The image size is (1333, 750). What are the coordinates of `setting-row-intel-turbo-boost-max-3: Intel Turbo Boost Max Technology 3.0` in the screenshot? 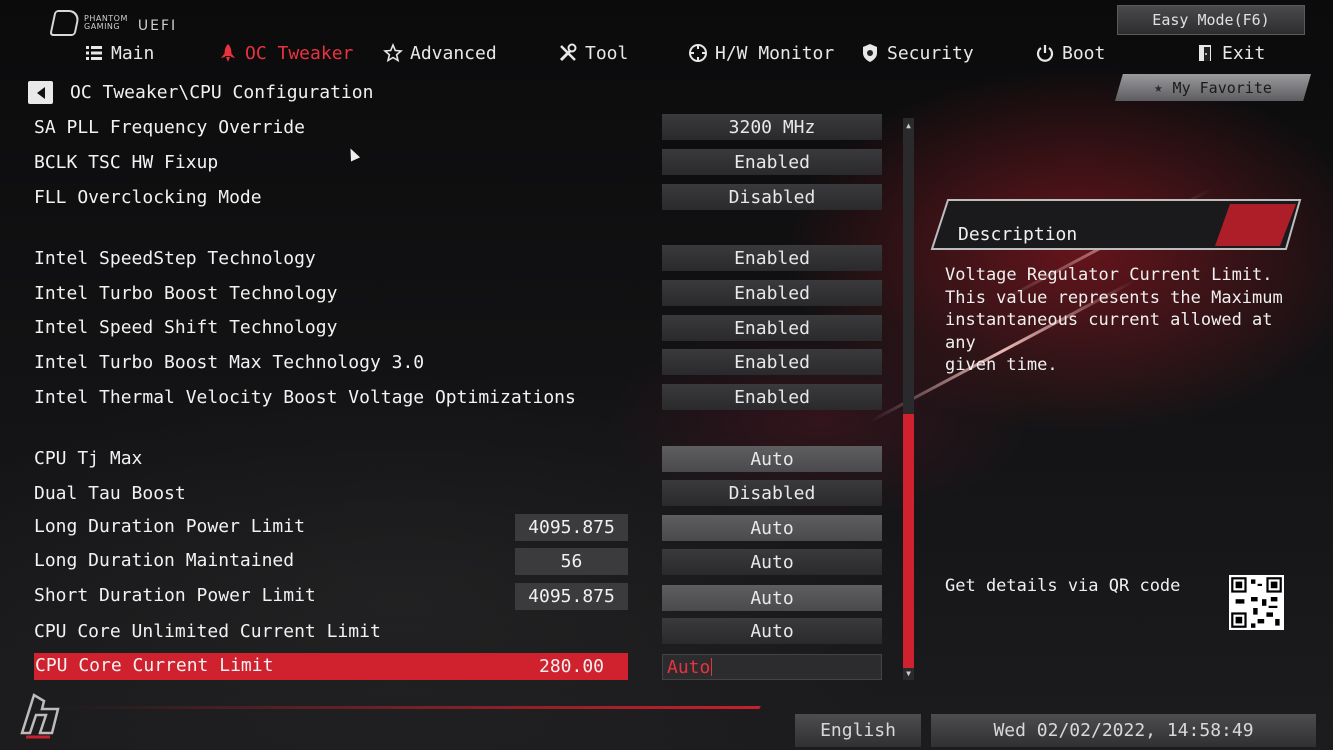 It's located at (331, 364).